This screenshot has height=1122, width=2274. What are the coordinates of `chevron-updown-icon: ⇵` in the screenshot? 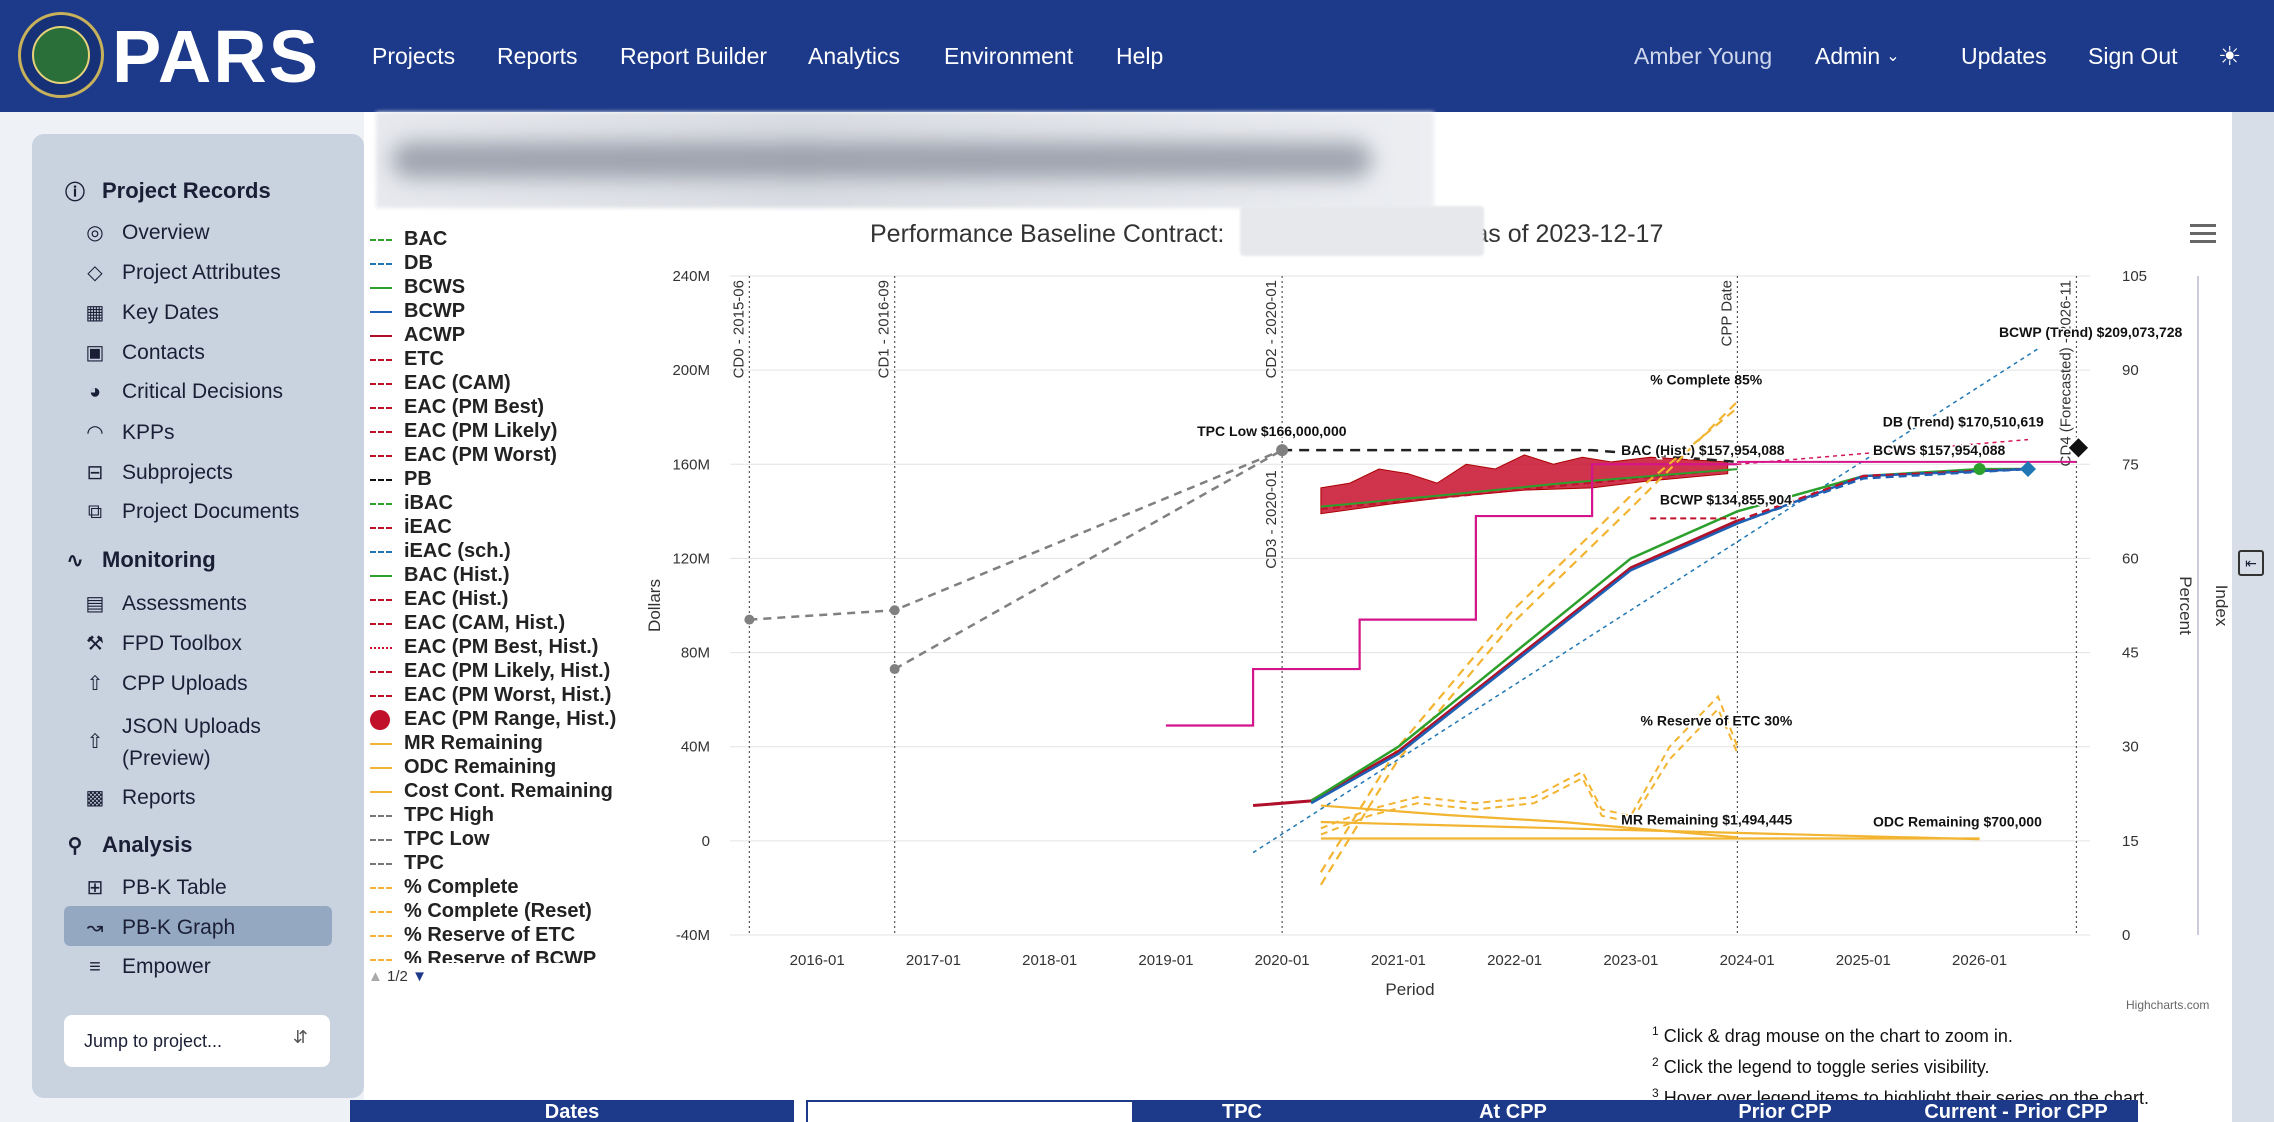 It's located at (300, 1037).